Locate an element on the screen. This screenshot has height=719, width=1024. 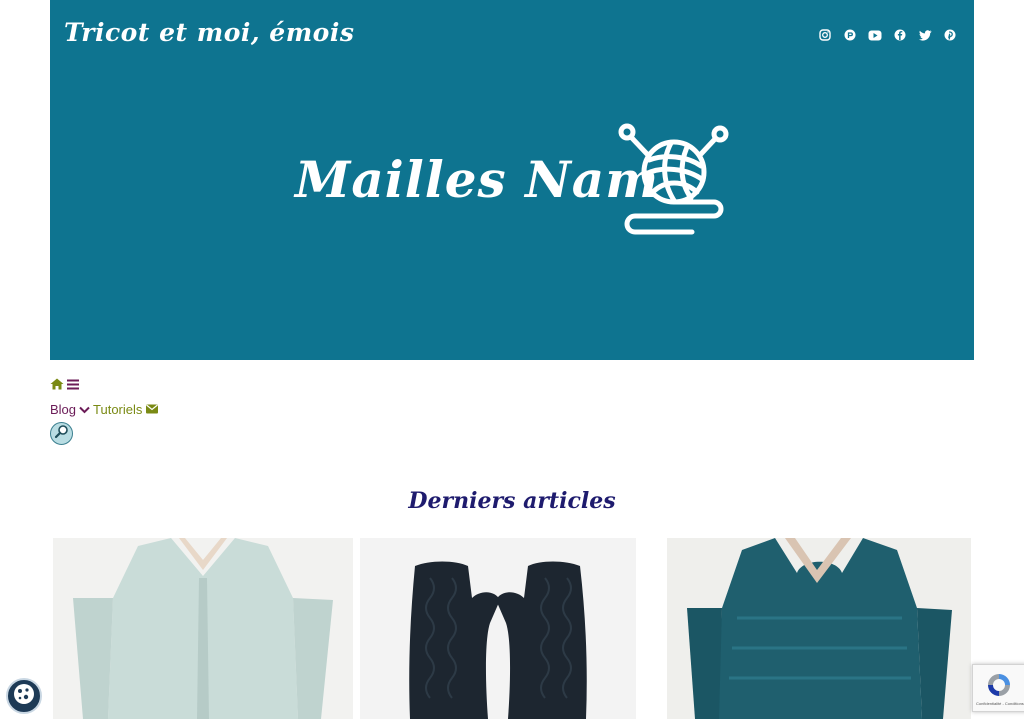
hamburger-icon is located at coordinates (73, 386).